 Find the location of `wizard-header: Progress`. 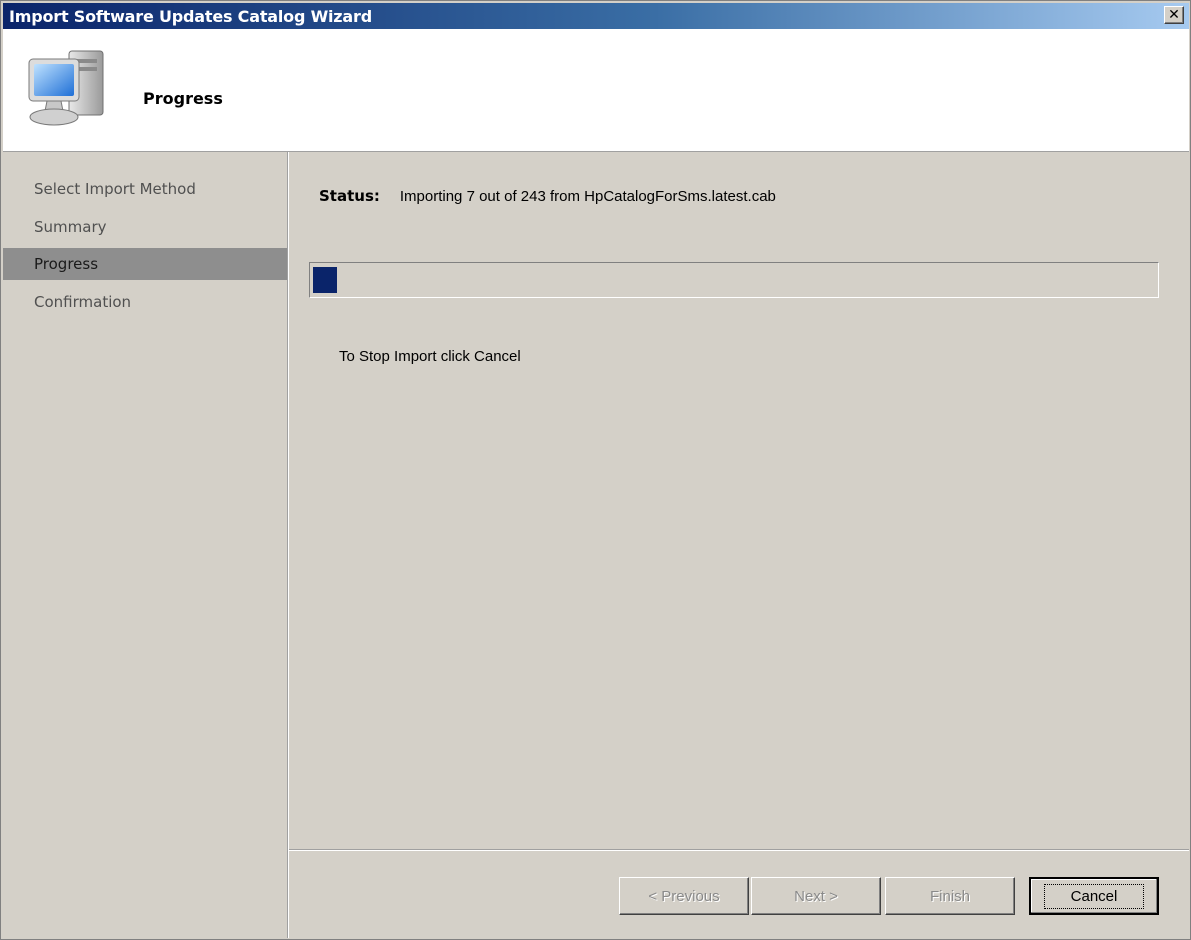

wizard-header: Progress is located at coordinates (596, 90).